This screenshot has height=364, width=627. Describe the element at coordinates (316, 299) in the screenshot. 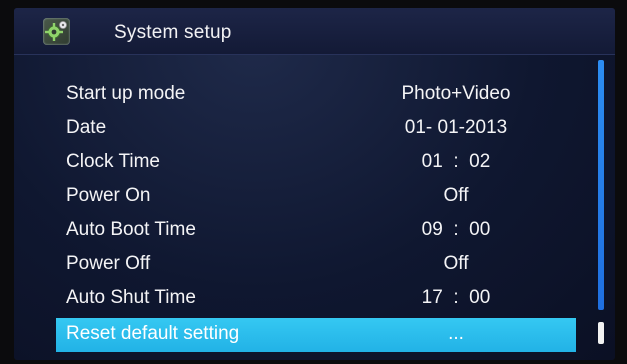

I see `menu-item-auto-shut-time: Auto Shut Time 17 : 00` at that location.